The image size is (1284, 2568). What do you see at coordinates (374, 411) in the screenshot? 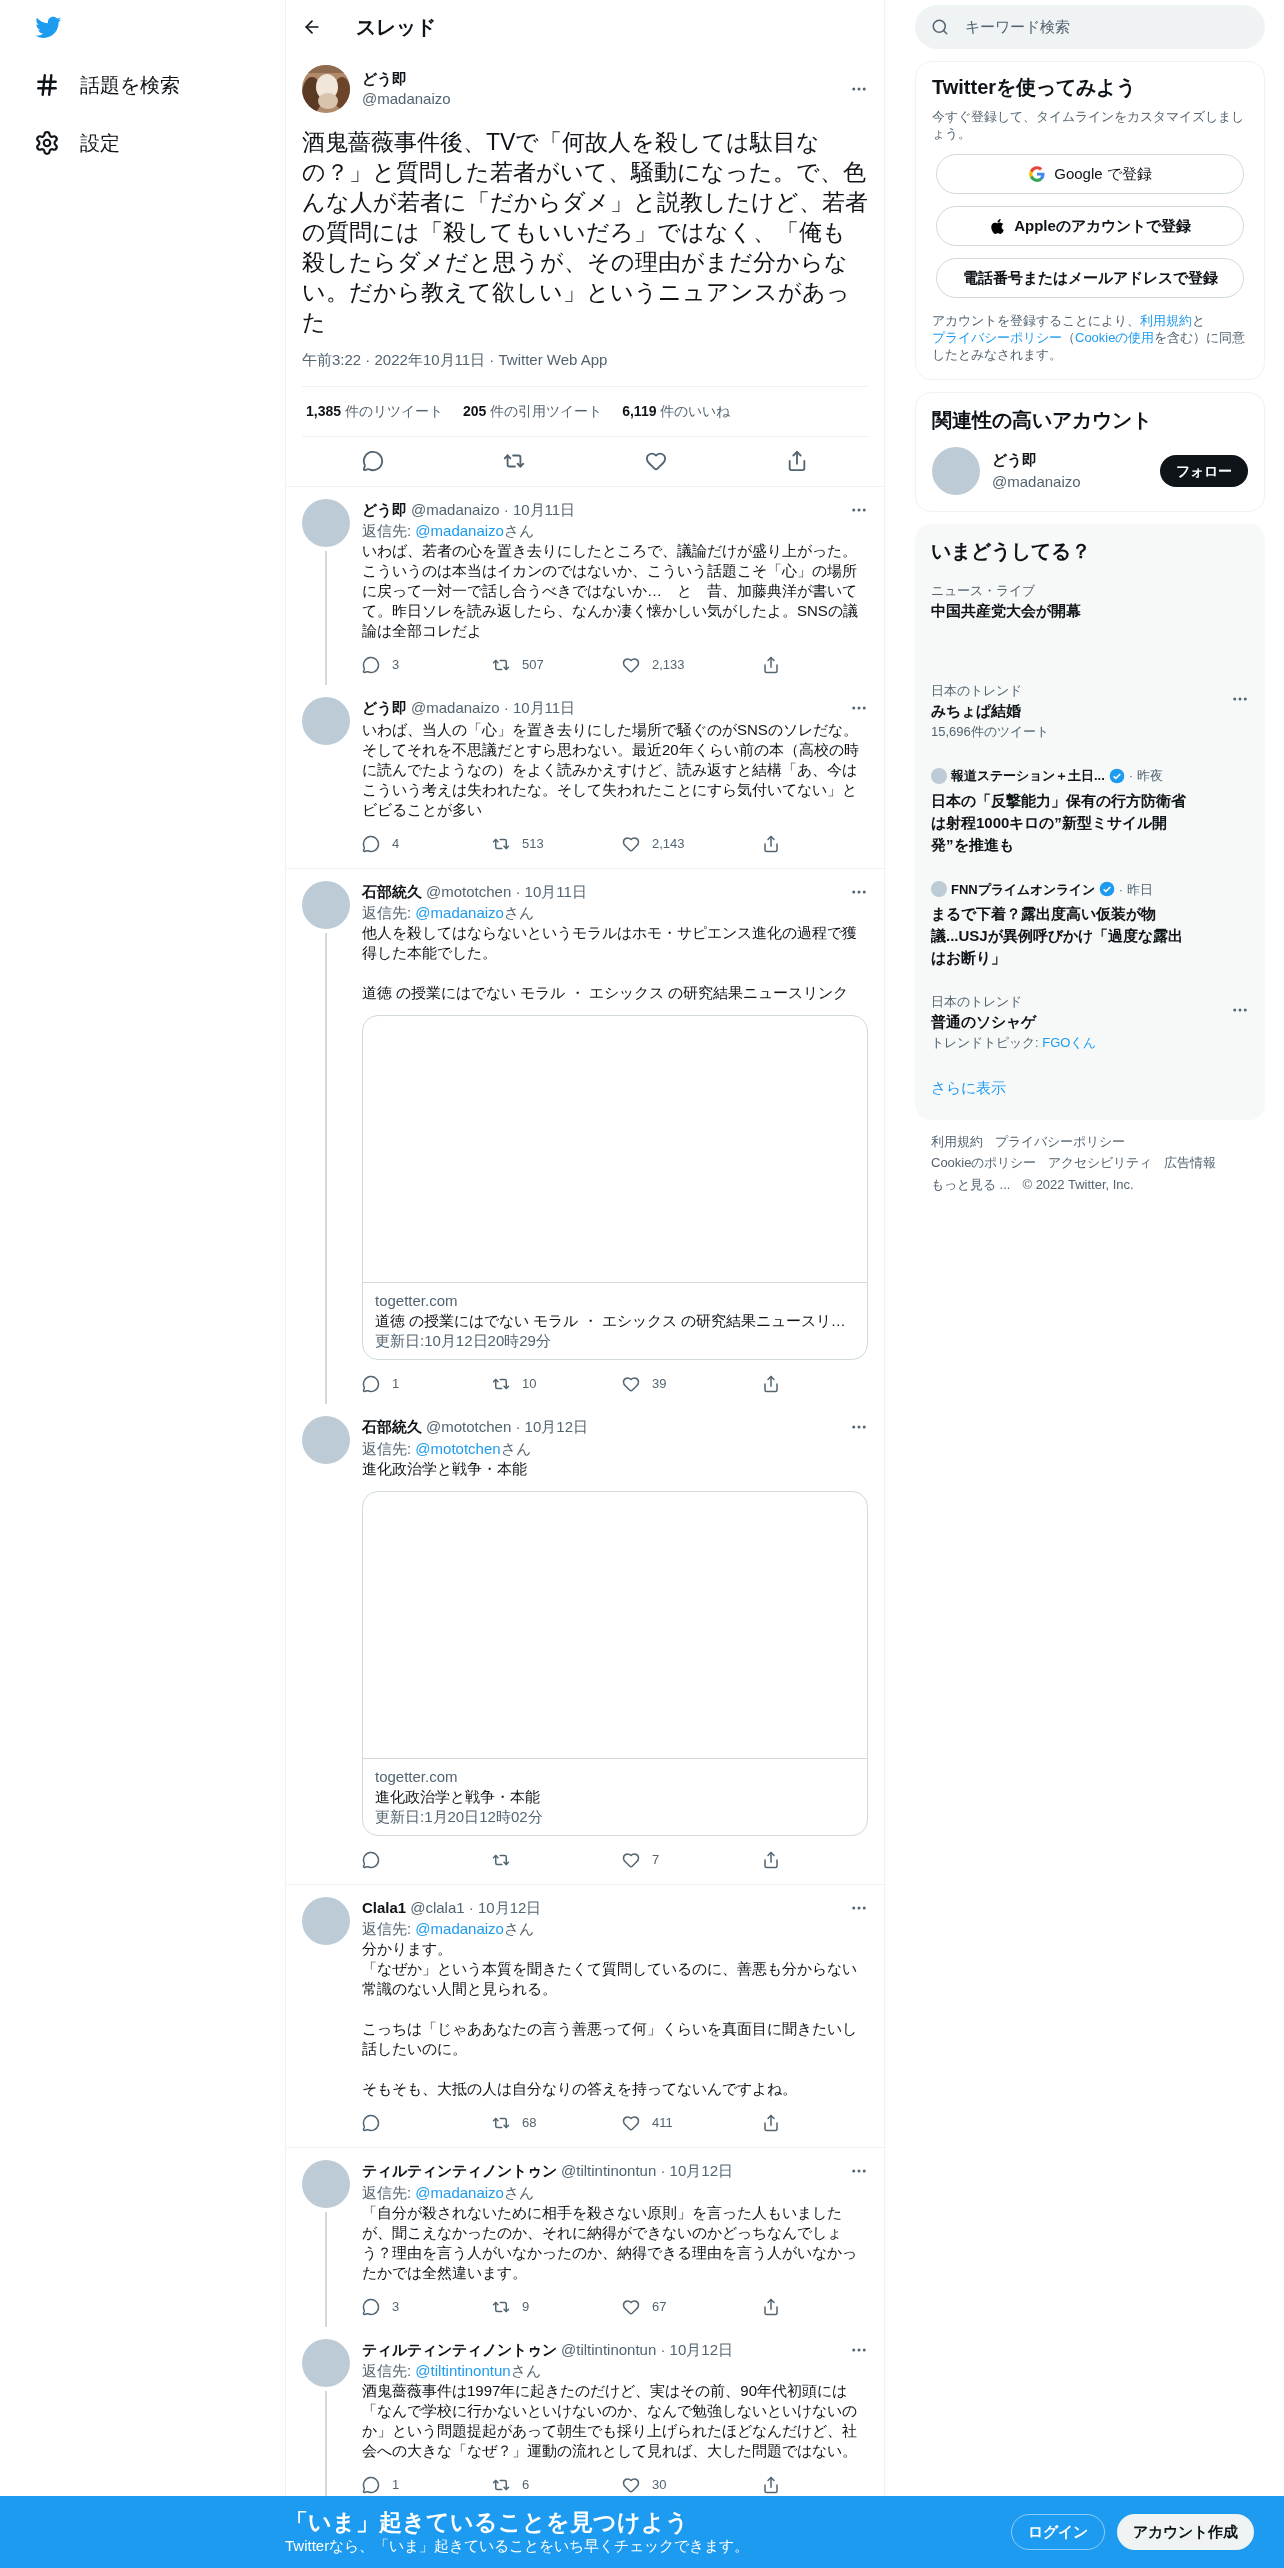
I see `tweet-stat: 1,385 件のリツイート` at bounding box center [374, 411].